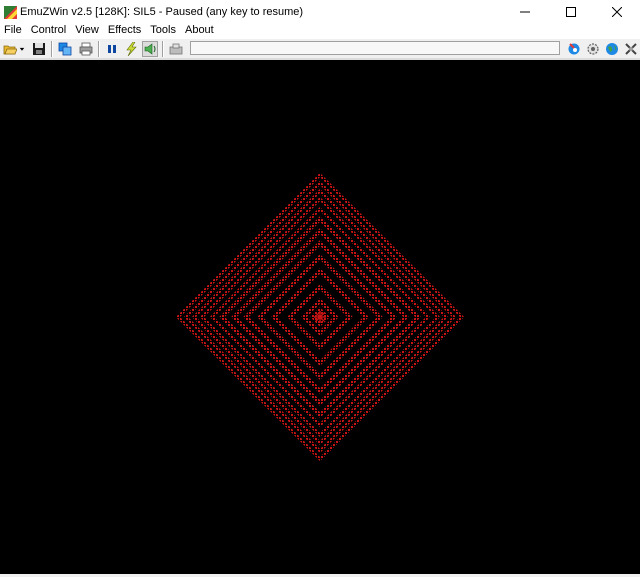 This screenshot has height=577, width=640. What do you see at coordinates (320, 30) in the screenshot?
I see `menu-bar: File Control View Effects Tools About` at bounding box center [320, 30].